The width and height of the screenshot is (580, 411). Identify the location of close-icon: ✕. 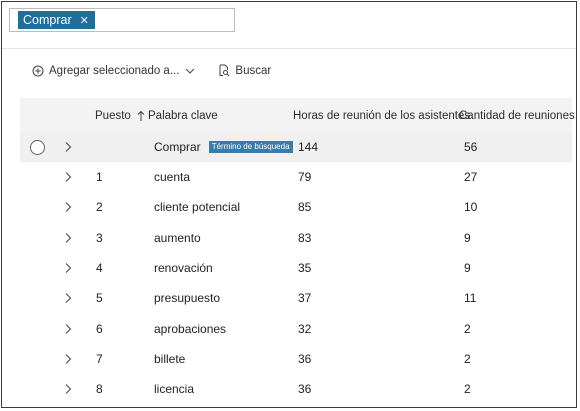
(84, 20).